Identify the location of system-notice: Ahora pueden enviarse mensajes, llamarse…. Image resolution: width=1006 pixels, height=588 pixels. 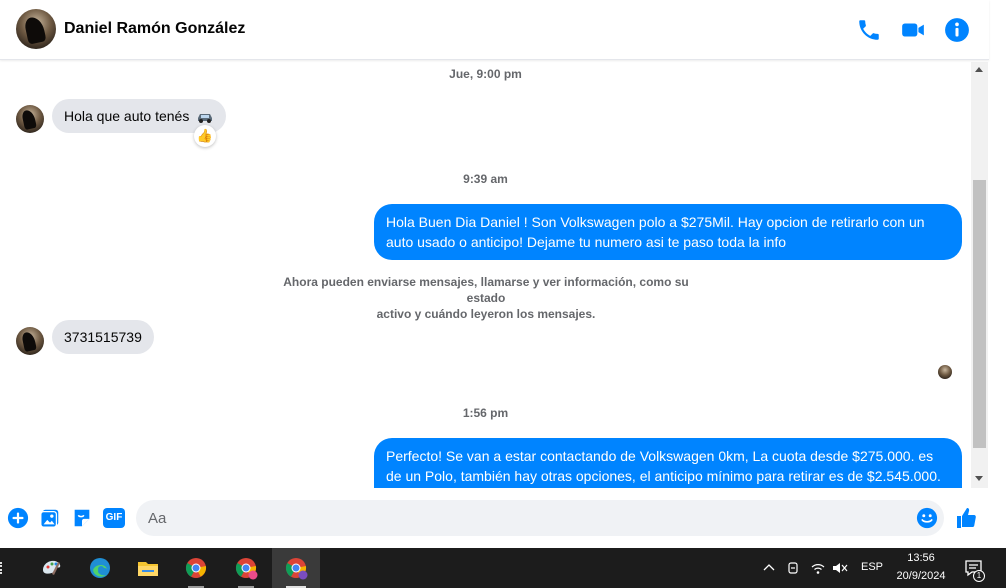
(486, 298).